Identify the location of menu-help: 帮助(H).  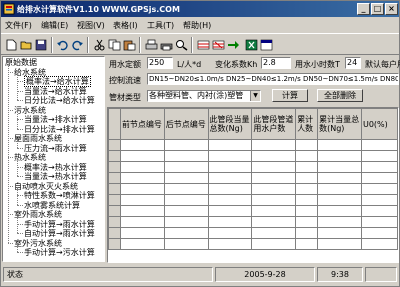
(197, 25).